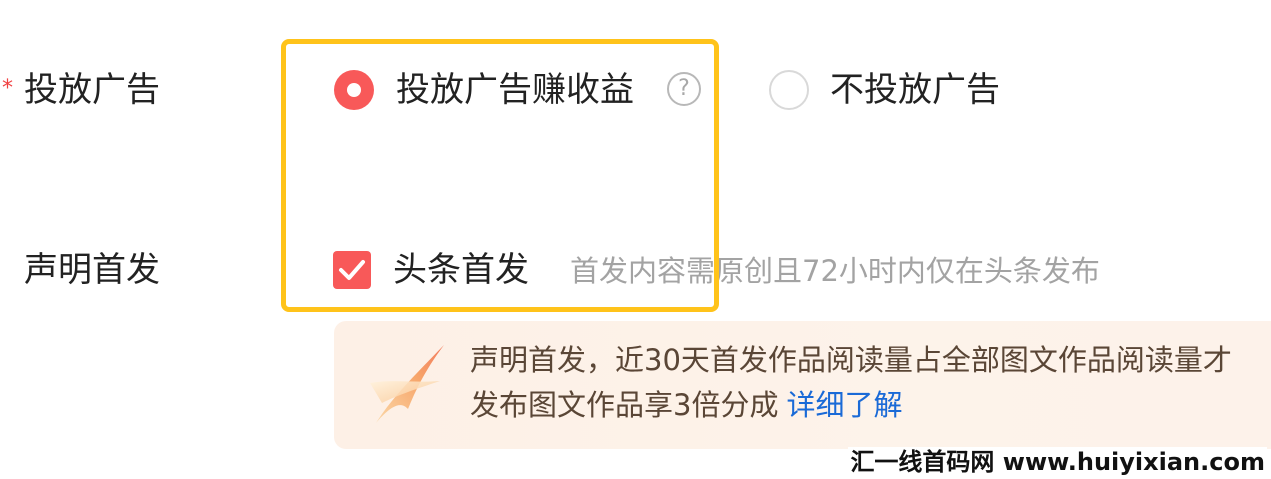 This screenshot has height=479, width=1271. Describe the element at coordinates (354, 90) in the screenshot. I see `radio-ad-earn` at that location.